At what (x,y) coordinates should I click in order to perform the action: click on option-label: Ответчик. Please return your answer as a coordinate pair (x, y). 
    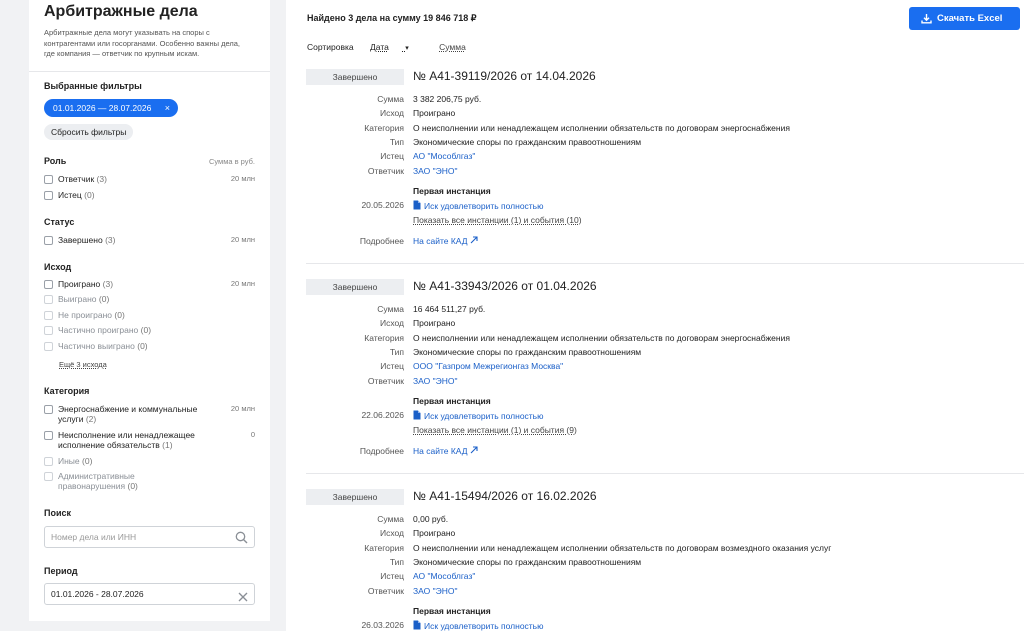
    Looking at the image, I should click on (76, 179).